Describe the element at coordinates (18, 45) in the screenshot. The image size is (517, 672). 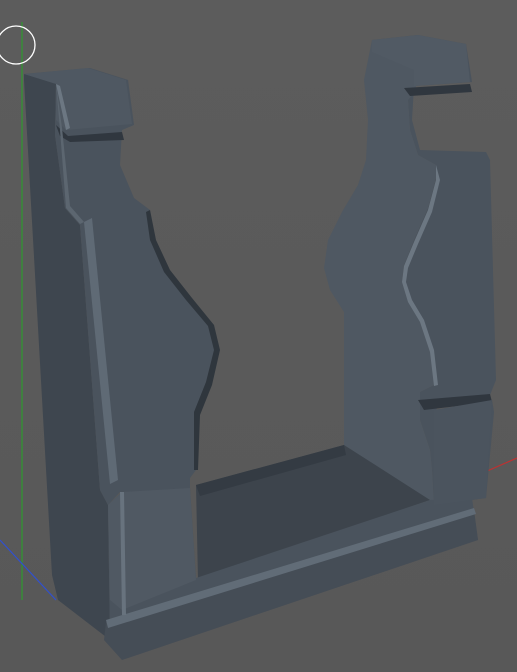
I see `view-origin-circle-icon` at that location.